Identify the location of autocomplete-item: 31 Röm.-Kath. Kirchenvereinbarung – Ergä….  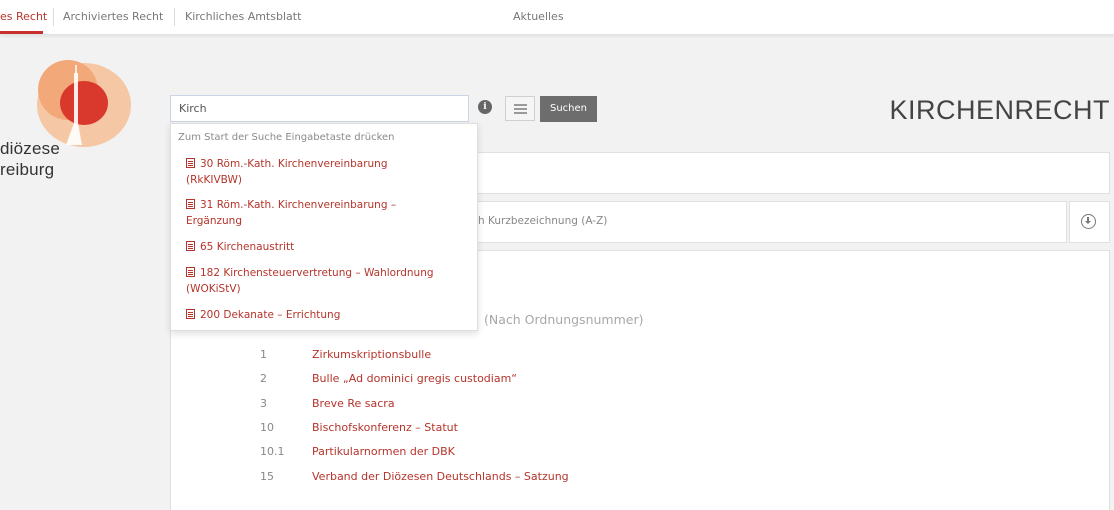
(291, 213).